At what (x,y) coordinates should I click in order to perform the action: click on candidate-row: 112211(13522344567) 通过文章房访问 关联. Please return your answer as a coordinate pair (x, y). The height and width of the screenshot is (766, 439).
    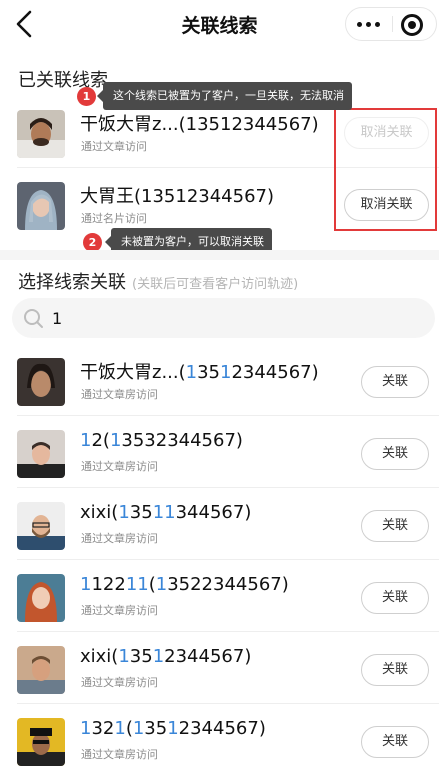
    Looking at the image, I should click on (219, 597).